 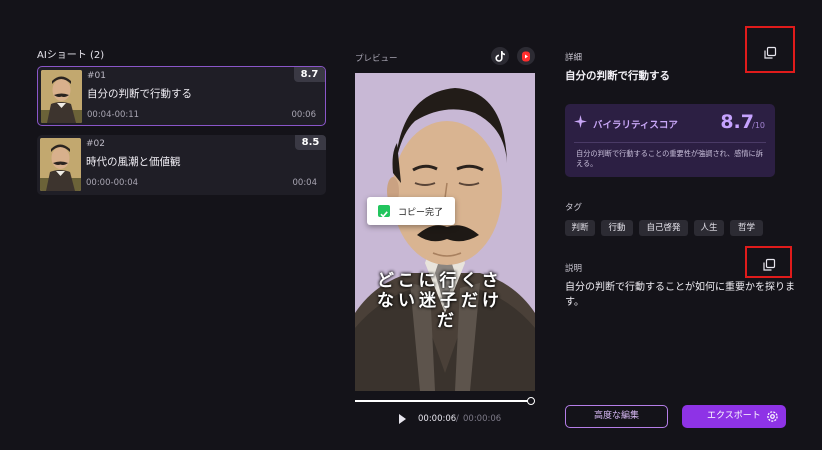 I want to click on tags-label: タグ, so click(x=574, y=208).